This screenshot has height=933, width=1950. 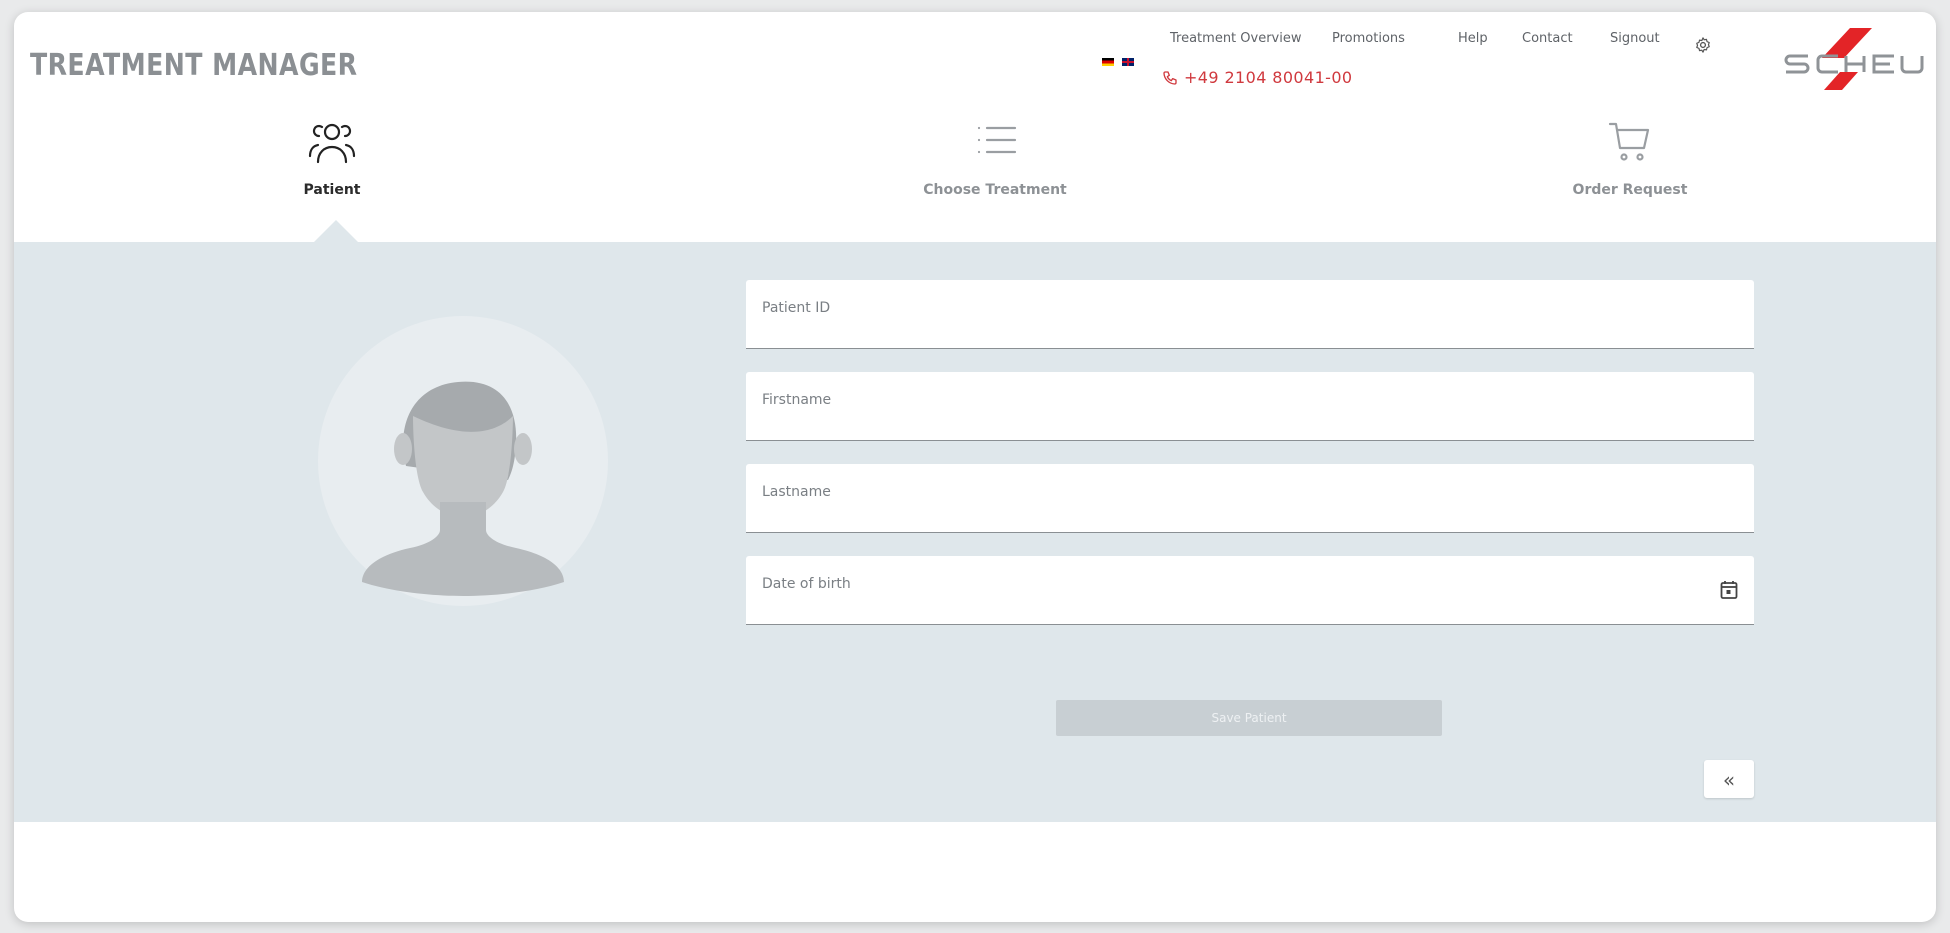 What do you see at coordinates (1236, 38) in the screenshot?
I see `nav-treatment-overview: Treatment Overview` at bounding box center [1236, 38].